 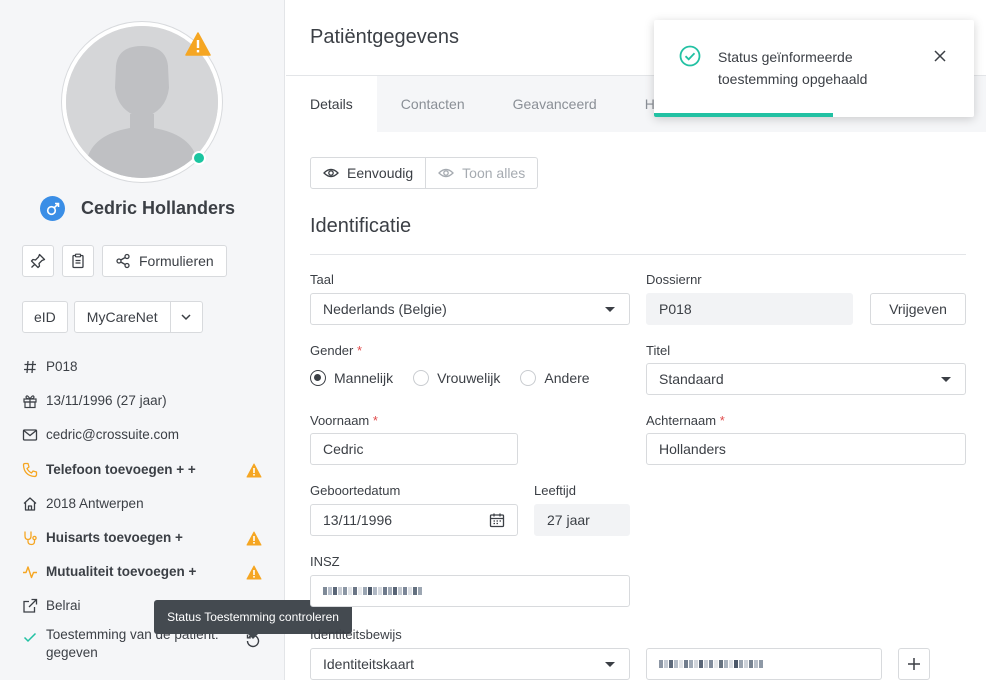 I want to click on age-field: 27 jaar, so click(x=582, y=520).